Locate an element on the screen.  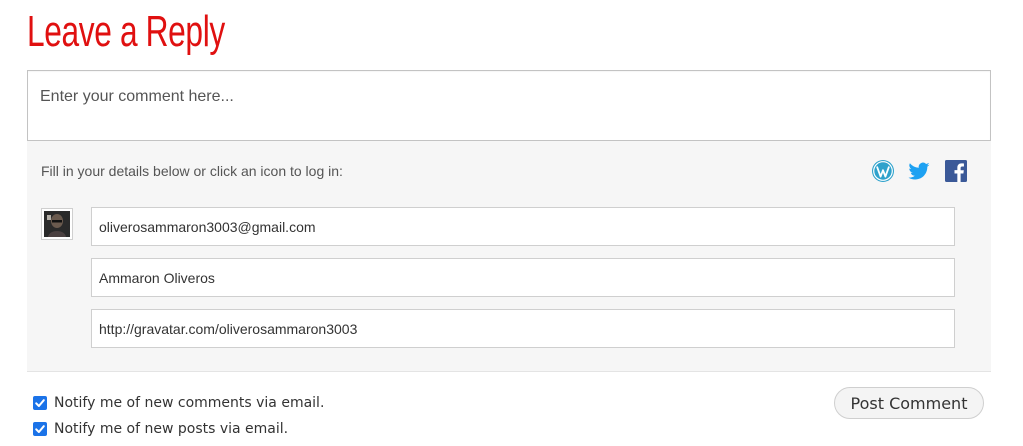
notify-posts-checkbox is located at coordinates (40, 429).